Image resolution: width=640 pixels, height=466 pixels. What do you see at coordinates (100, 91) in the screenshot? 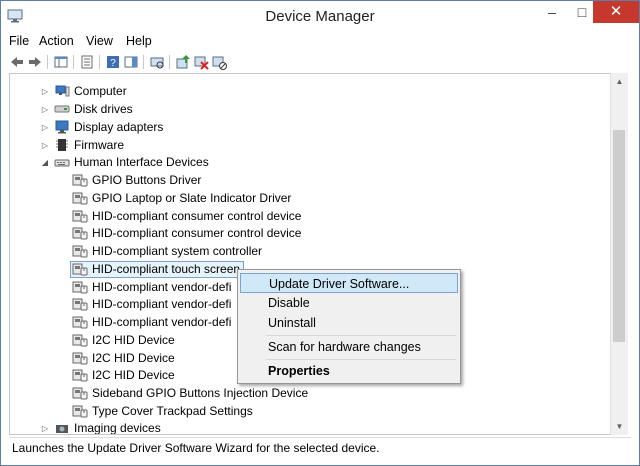
I see `tree-label: Computer` at bounding box center [100, 91].